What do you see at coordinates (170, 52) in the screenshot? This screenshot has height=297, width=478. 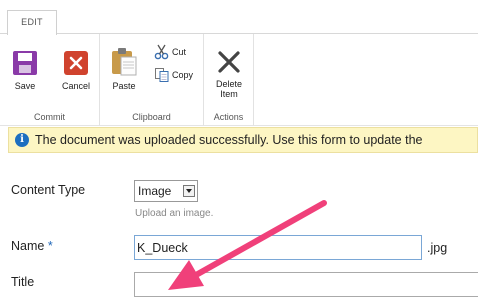 I see `cut-button: Cut` at bounding box center [170, 52].